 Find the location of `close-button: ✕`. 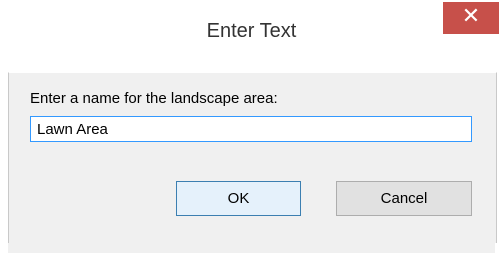

close-button: ✕ is located at coordinates (471, 18).